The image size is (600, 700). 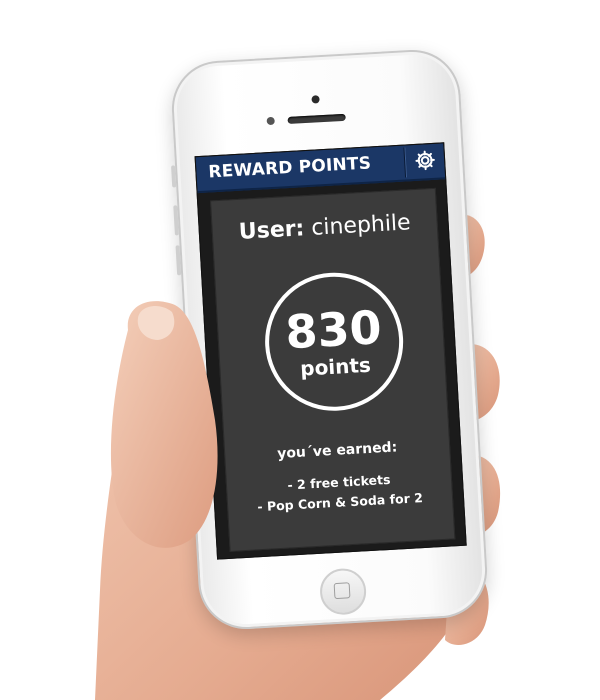 What do you see at coordinates (272, 230) in the screenshot?
I see `user-label: User:` at bounding box center [272, 230].